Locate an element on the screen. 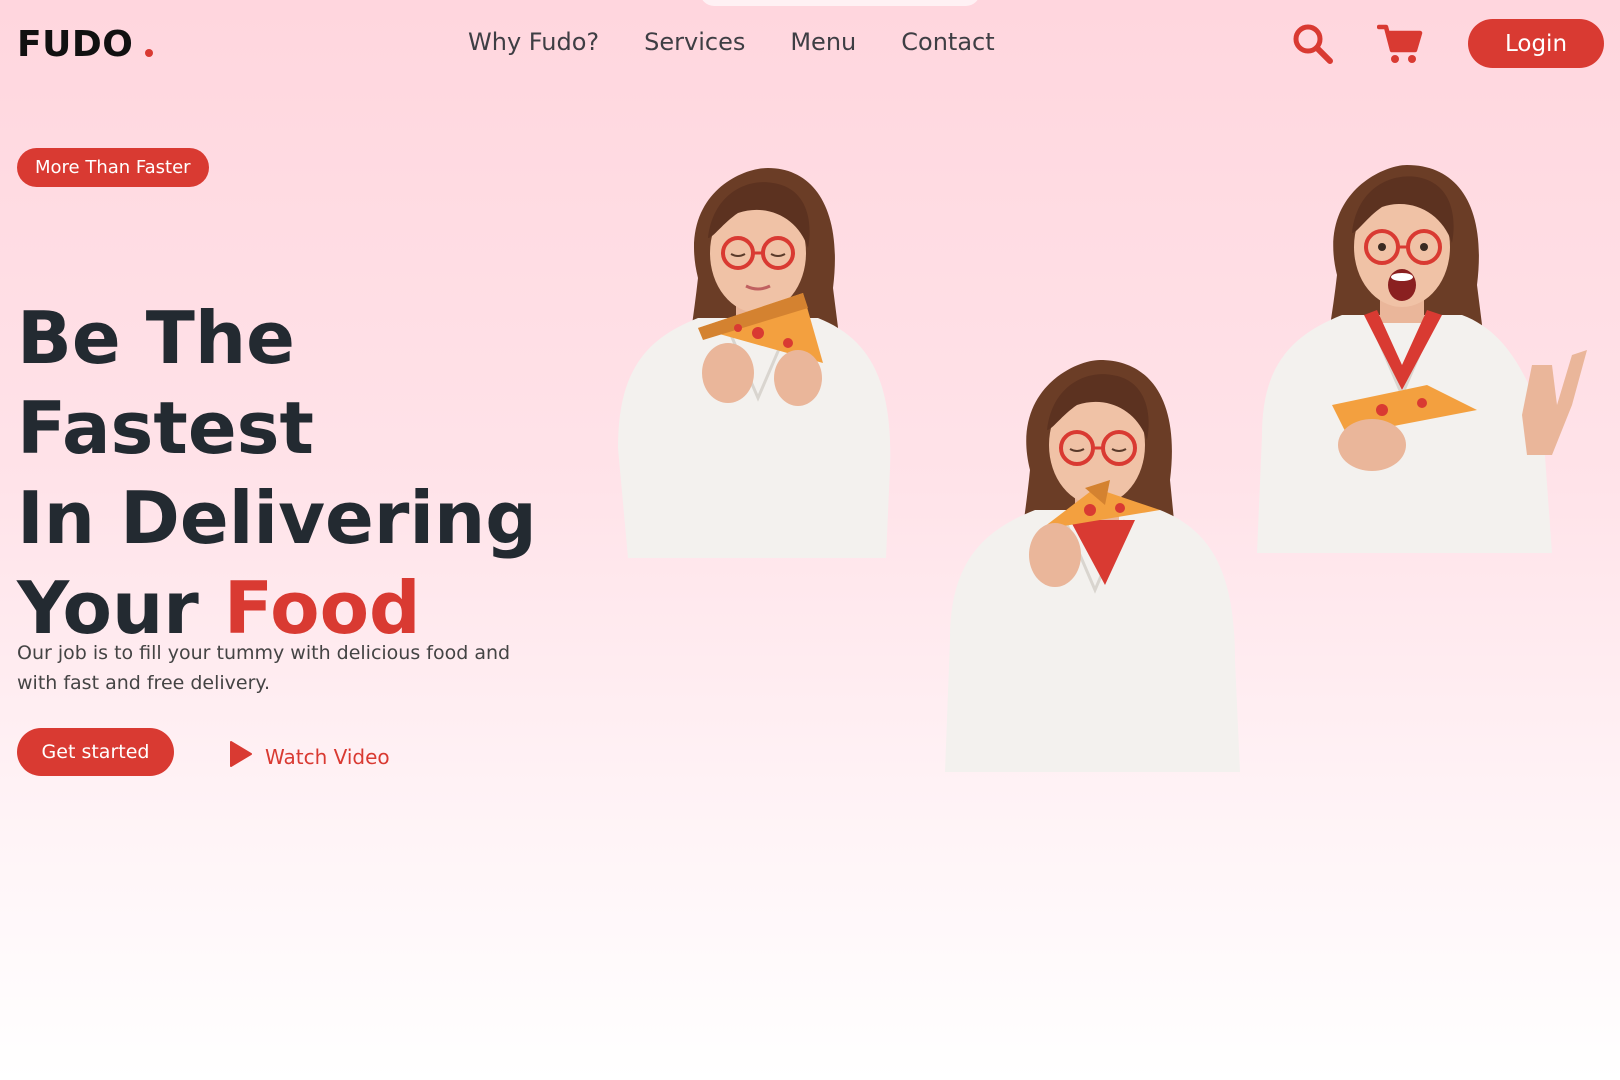 The height and width of the screenshot is (1080, 1620). watch-video-link: Watch Video is located at coordinates (309, 756).